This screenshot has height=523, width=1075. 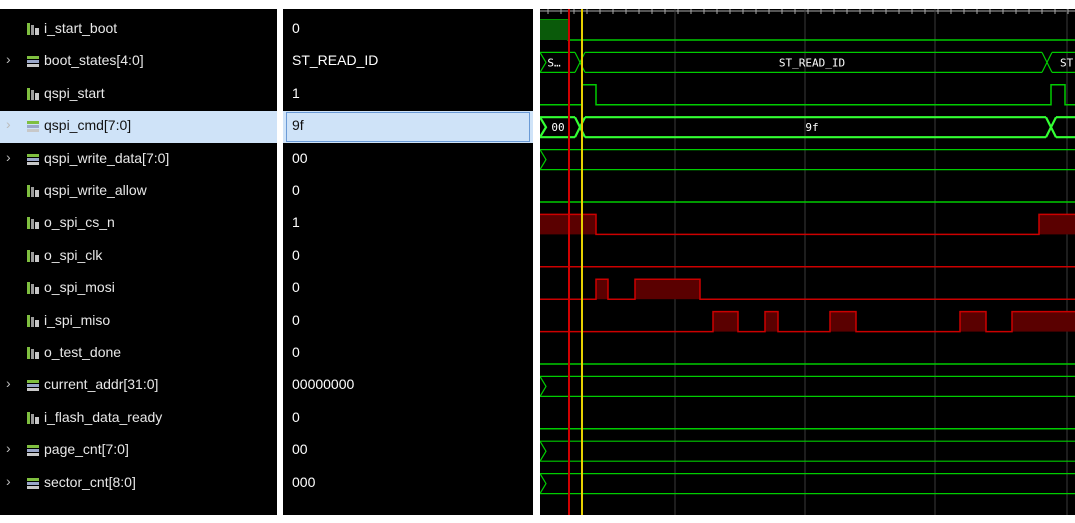 I want to click on signal-row-o_spi_clk: o_spi_clk, so click(x=138, y=257).